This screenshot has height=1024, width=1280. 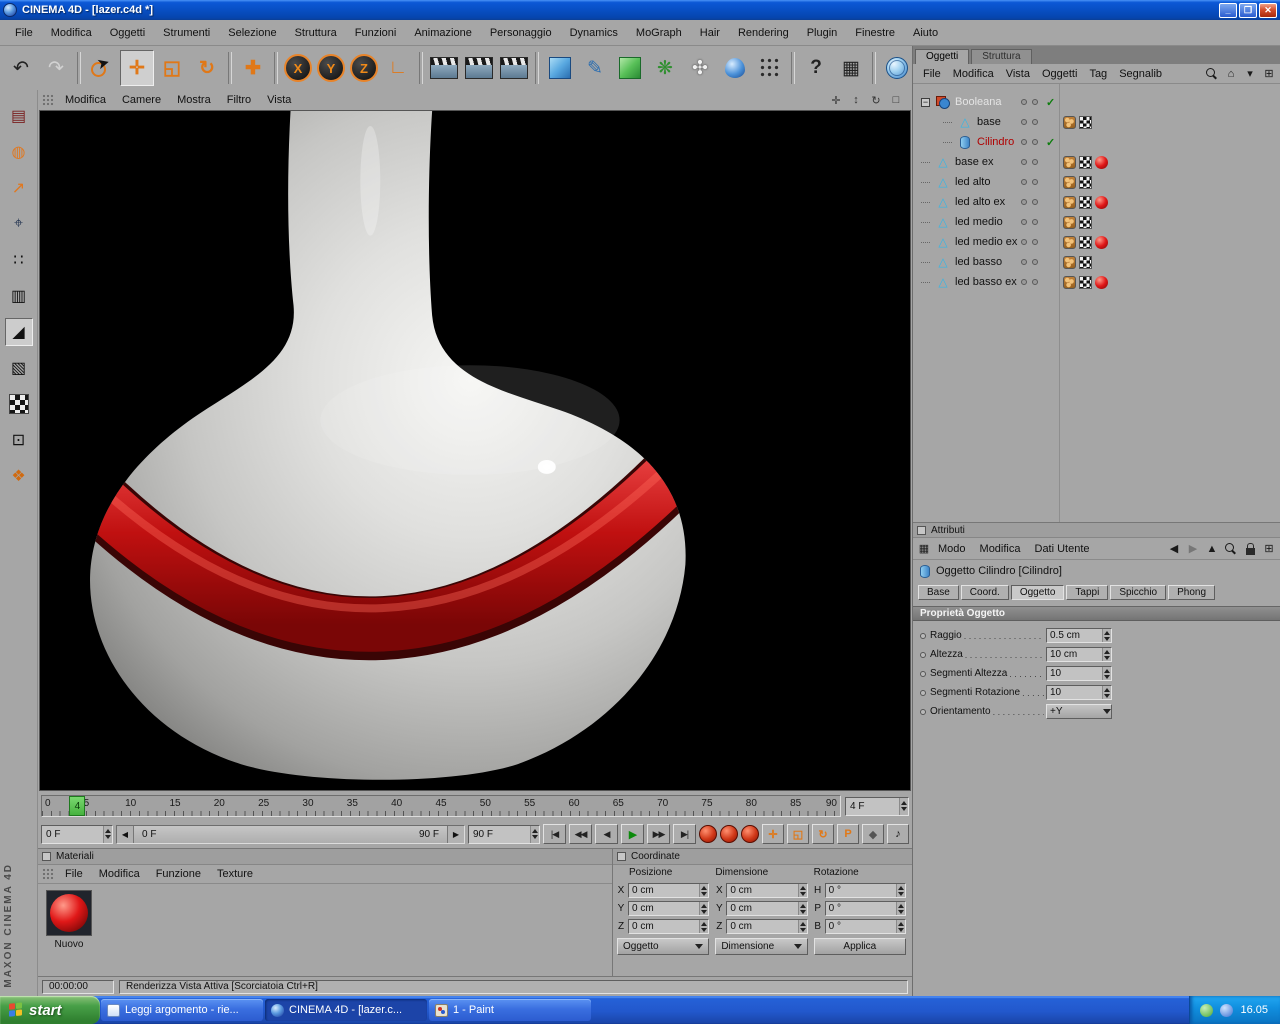 I want to click on add-generator-button, so click(x=630, y=68).